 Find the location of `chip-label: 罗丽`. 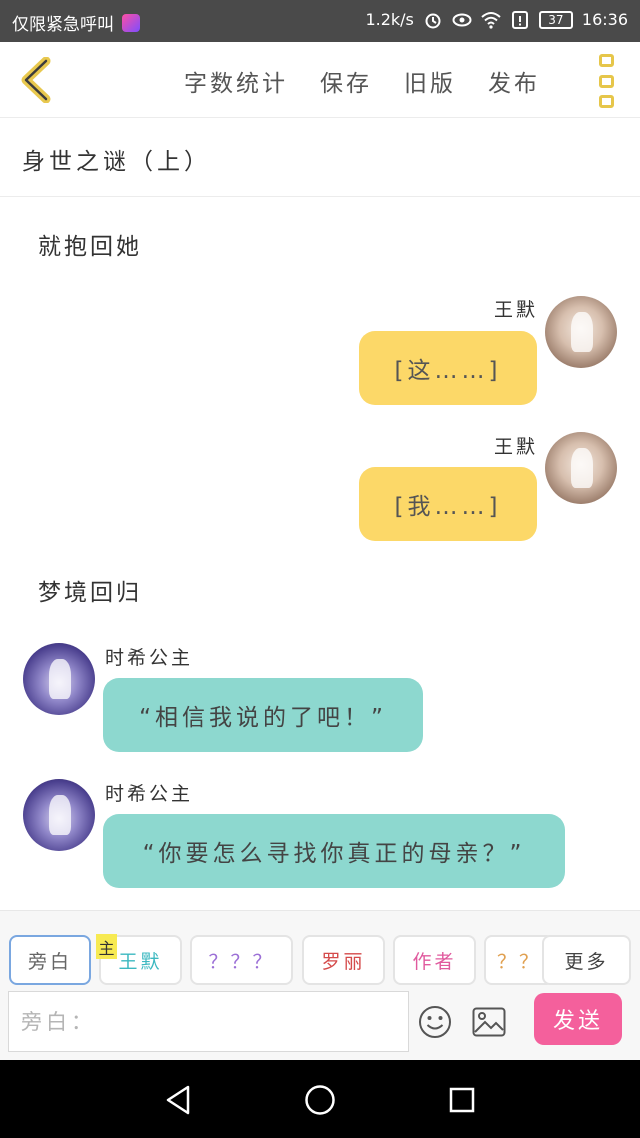

chip-label: 罗丽 is located at coordinates (343, 961).